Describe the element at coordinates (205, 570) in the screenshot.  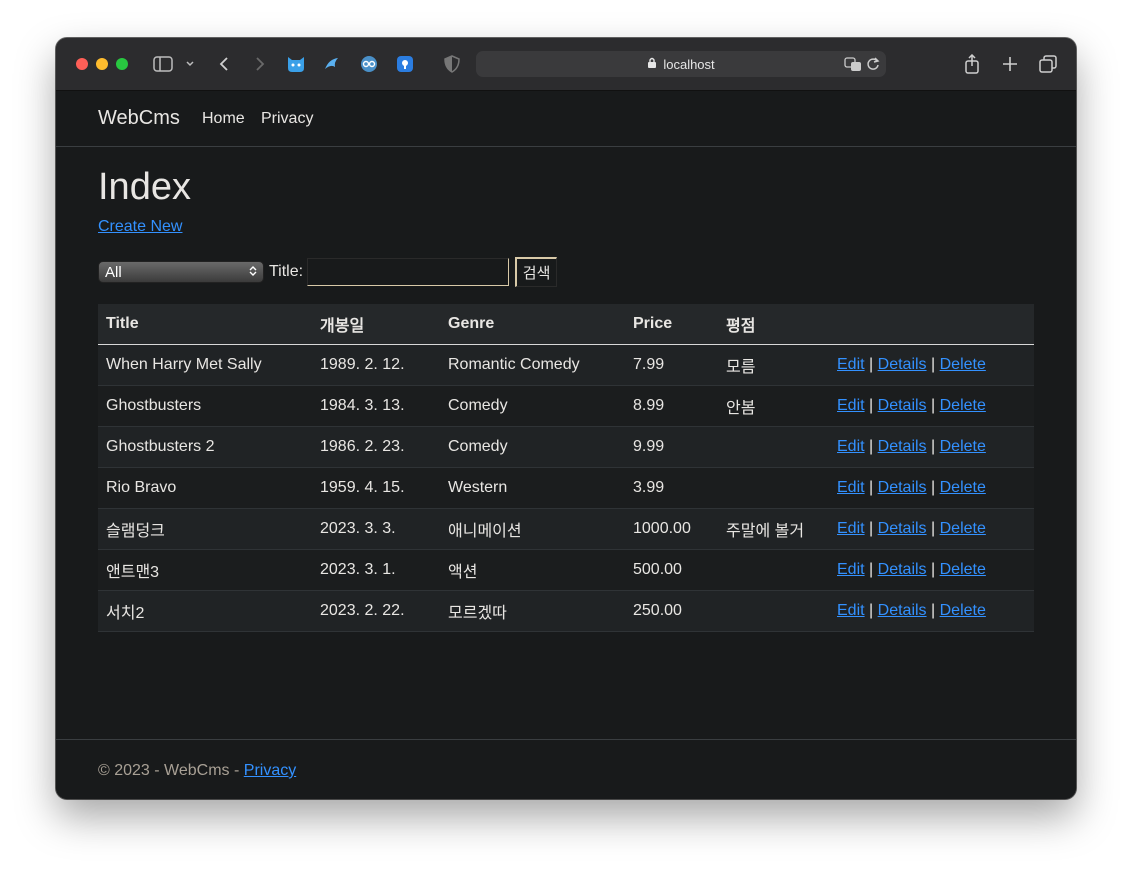
I see `cell-title: 앤트맨3` at that location.